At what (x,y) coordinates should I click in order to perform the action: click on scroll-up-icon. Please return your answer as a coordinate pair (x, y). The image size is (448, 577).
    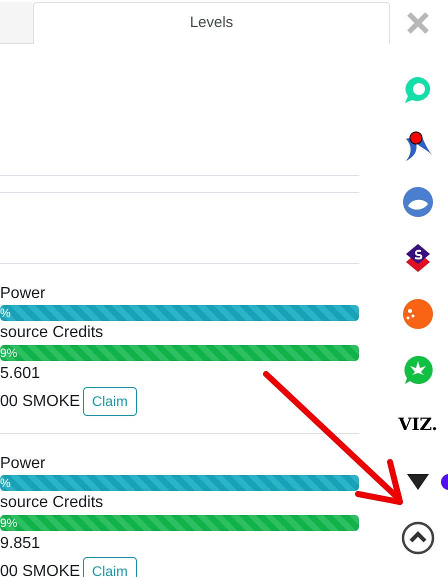
    Looking at the image, I should click on (418, 538).